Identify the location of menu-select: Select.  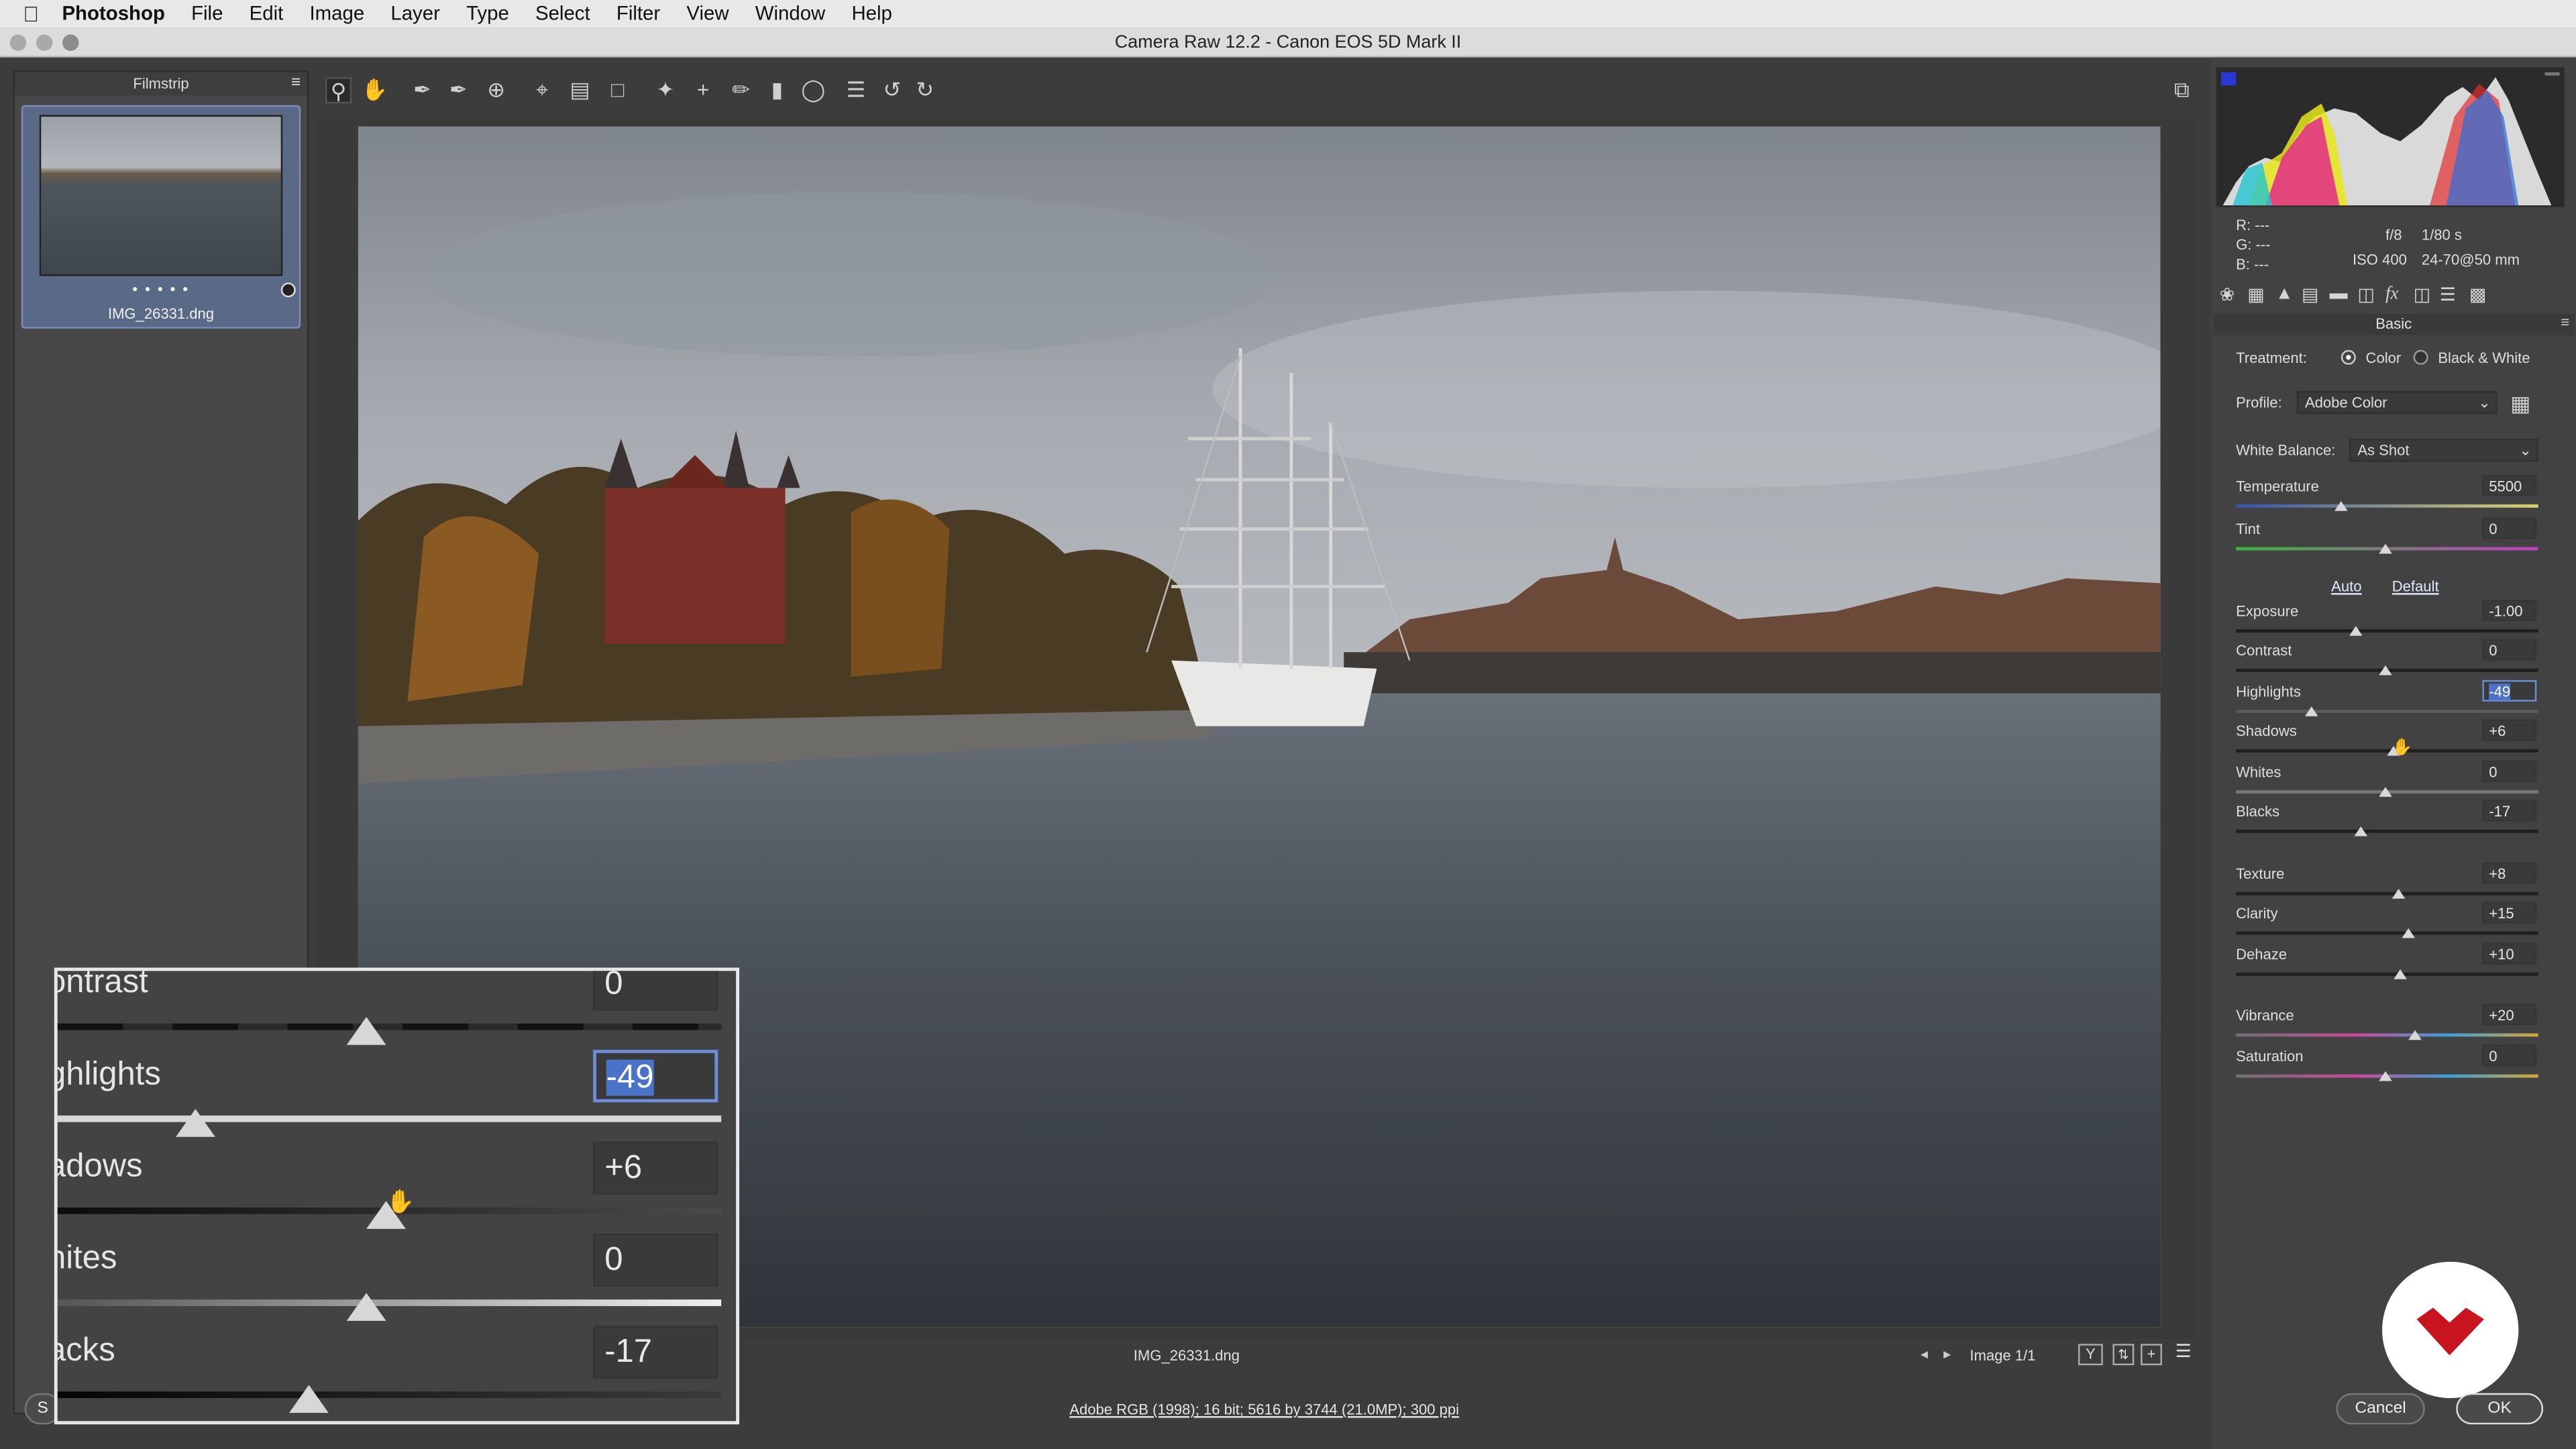
(562, 14).